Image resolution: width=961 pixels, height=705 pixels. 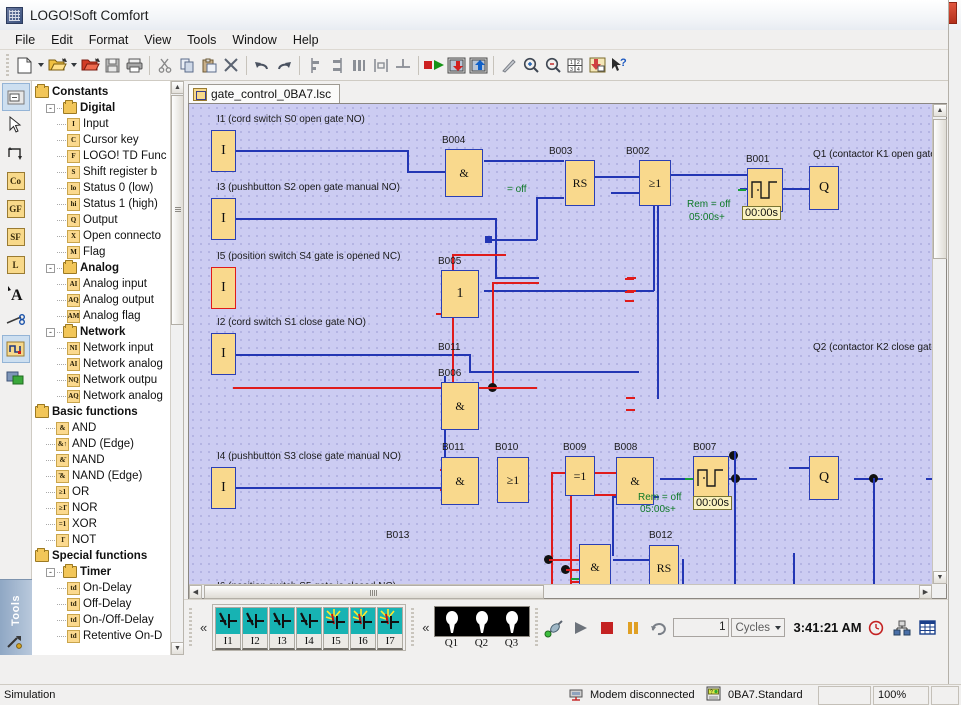 I want to click on redo-icon, so click(x=284, y=65).